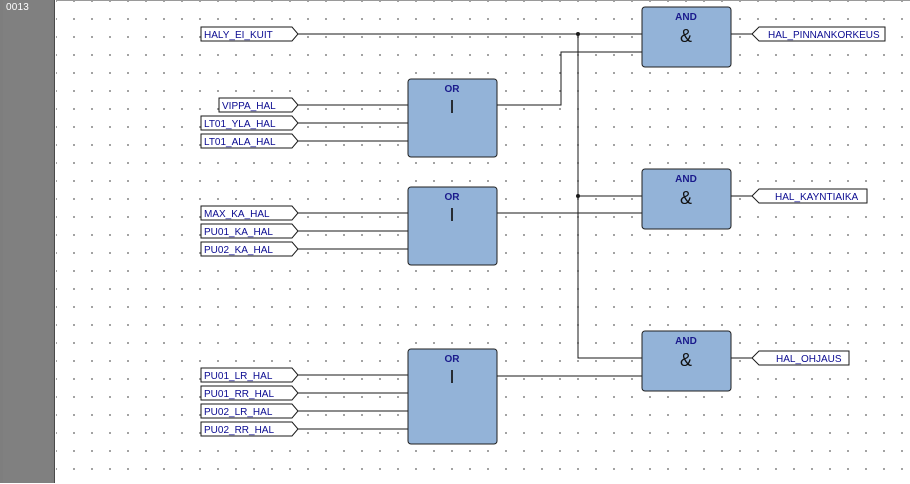 This screenshot has width=910, height=484. What do you see at coordinates (239, 430) in the screenshot?
I see `input-pin-label: PU02_RR_HAL` at bounding box center [239, 430].